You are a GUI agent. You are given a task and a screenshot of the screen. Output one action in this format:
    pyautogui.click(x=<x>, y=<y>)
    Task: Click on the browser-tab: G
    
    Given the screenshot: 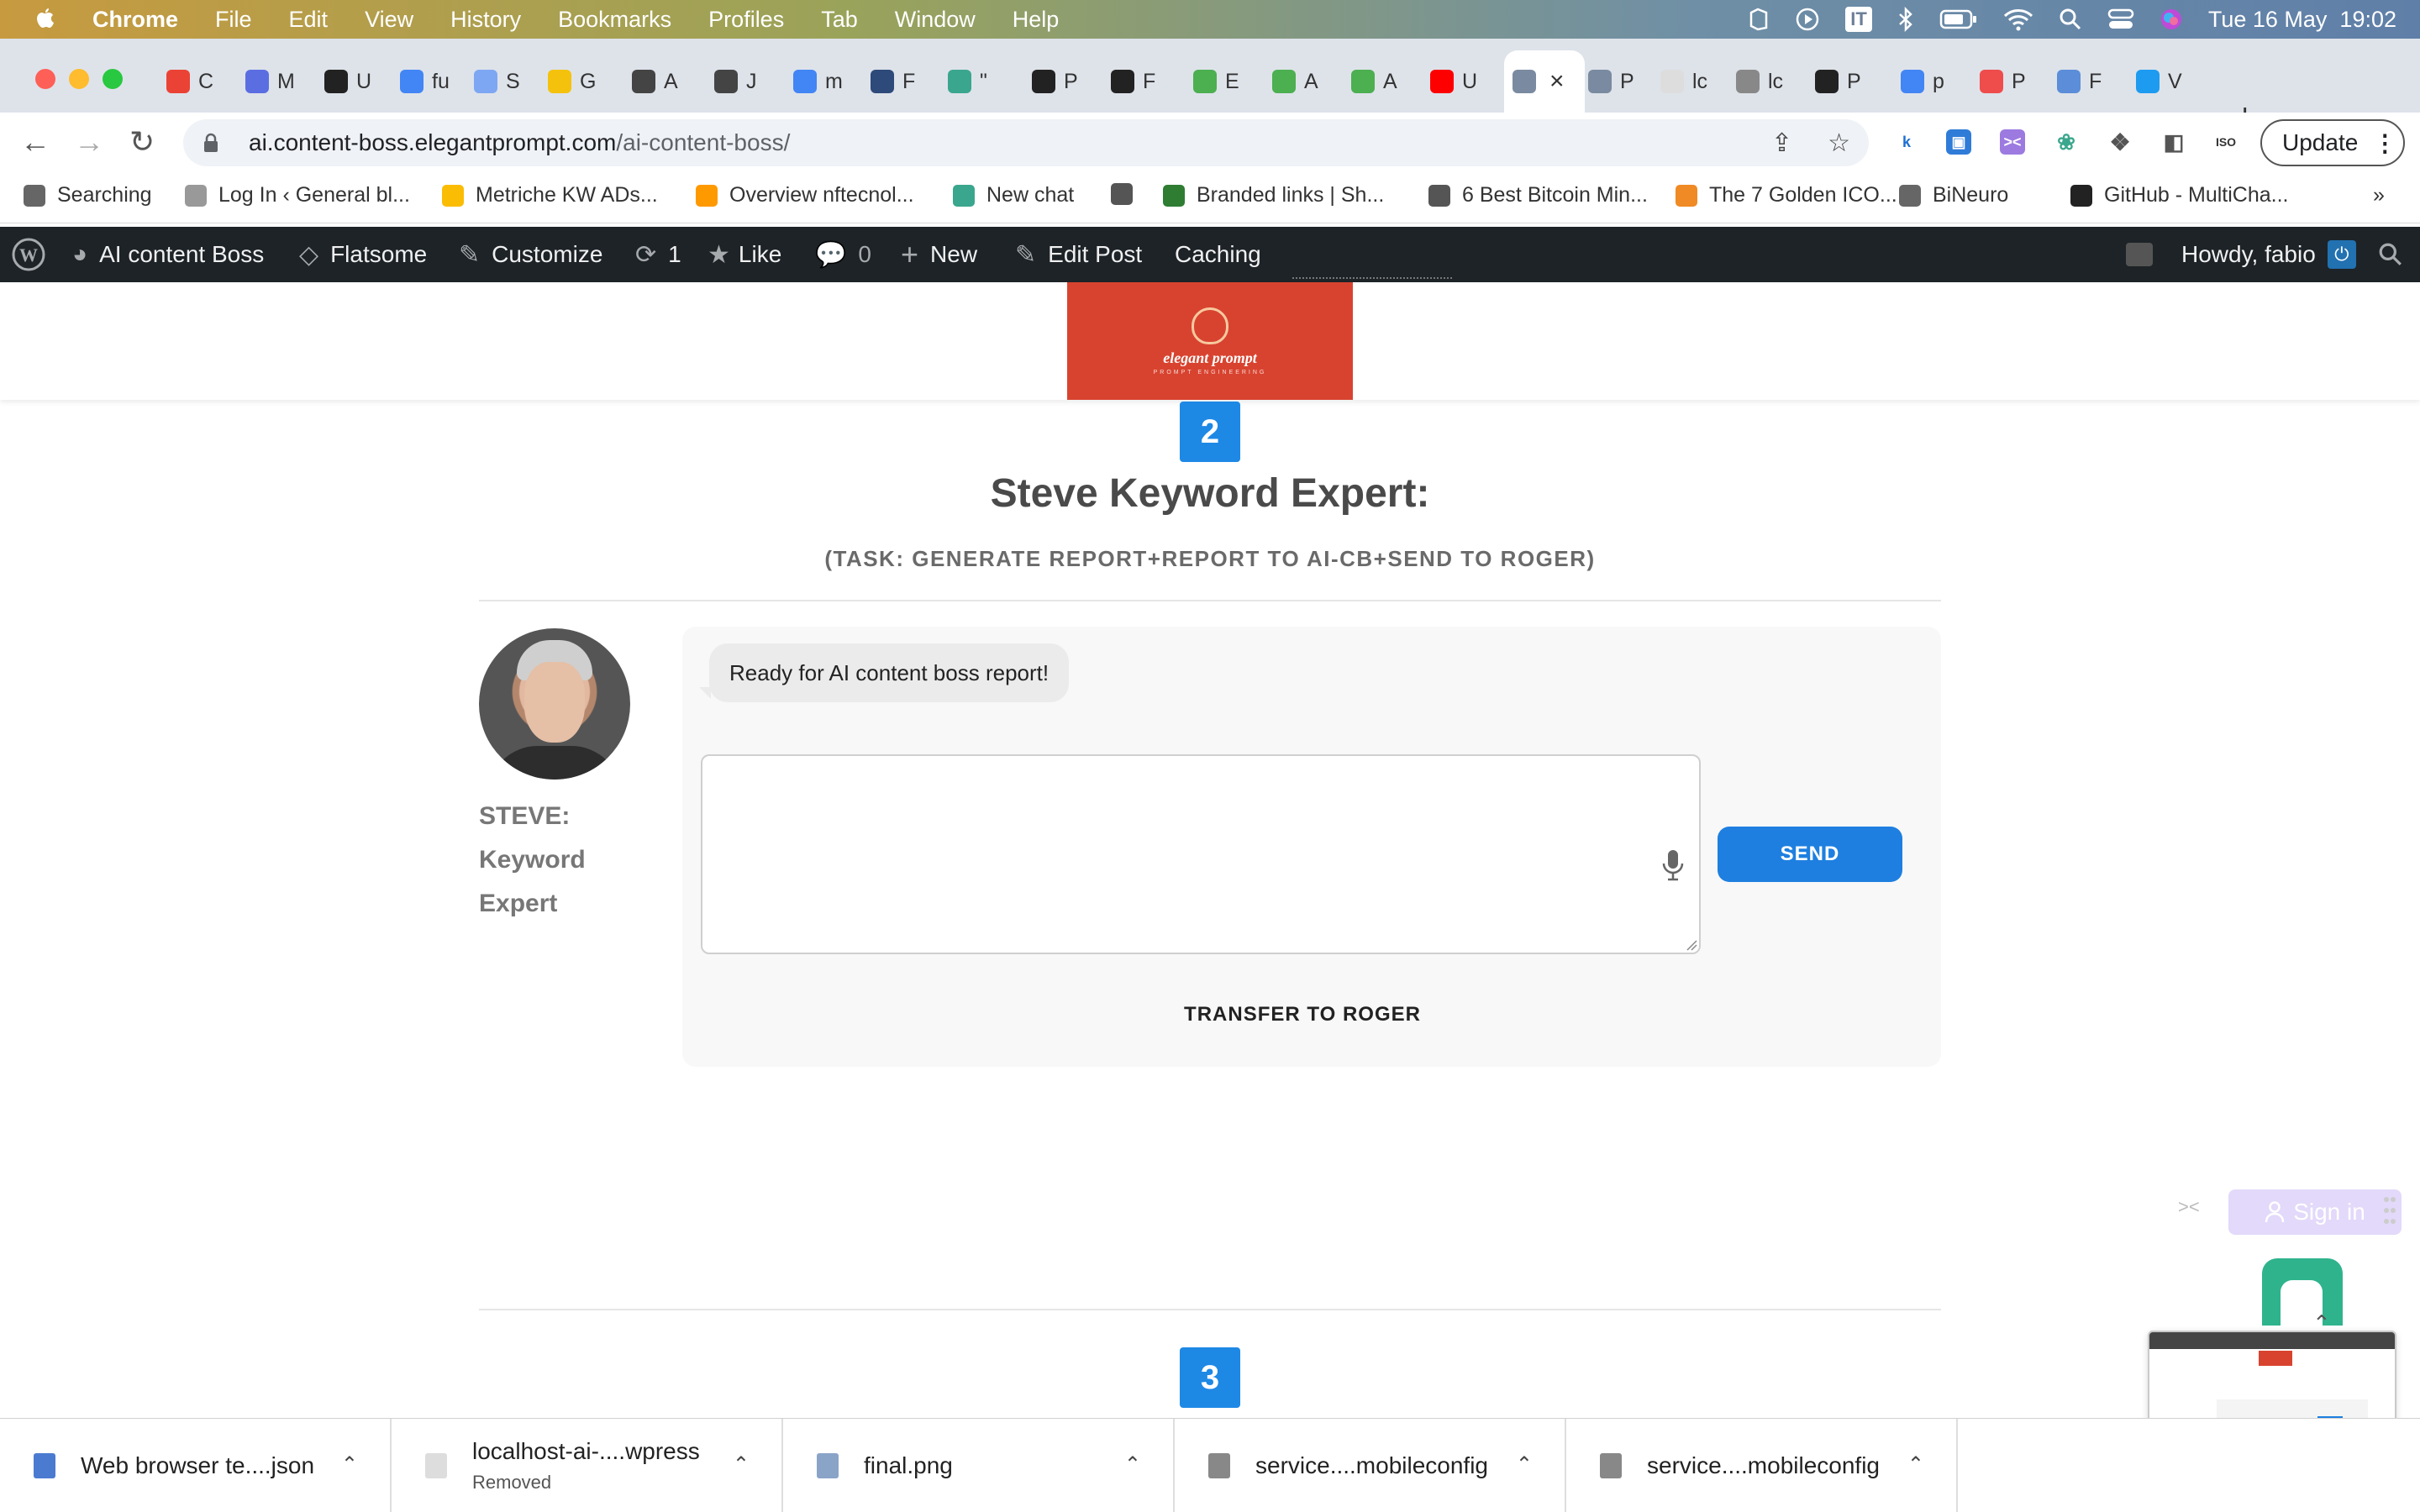 What is the action you would take?
    pyautogui.click(x=582, y=81)
    